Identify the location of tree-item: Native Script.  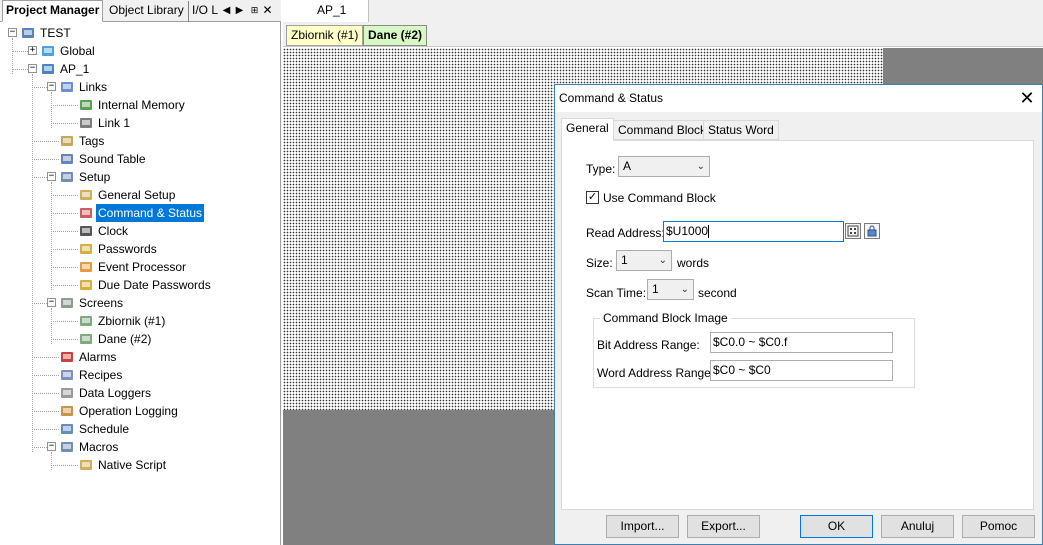
(140, 465).